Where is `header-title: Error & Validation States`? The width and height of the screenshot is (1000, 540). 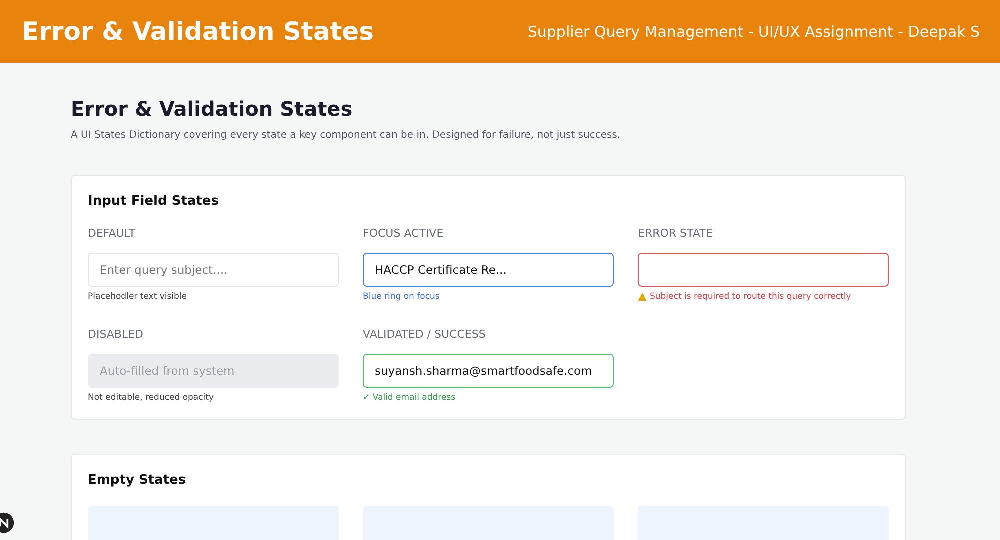
header-title: Error & Validation States is located at coordinates (198, 31).